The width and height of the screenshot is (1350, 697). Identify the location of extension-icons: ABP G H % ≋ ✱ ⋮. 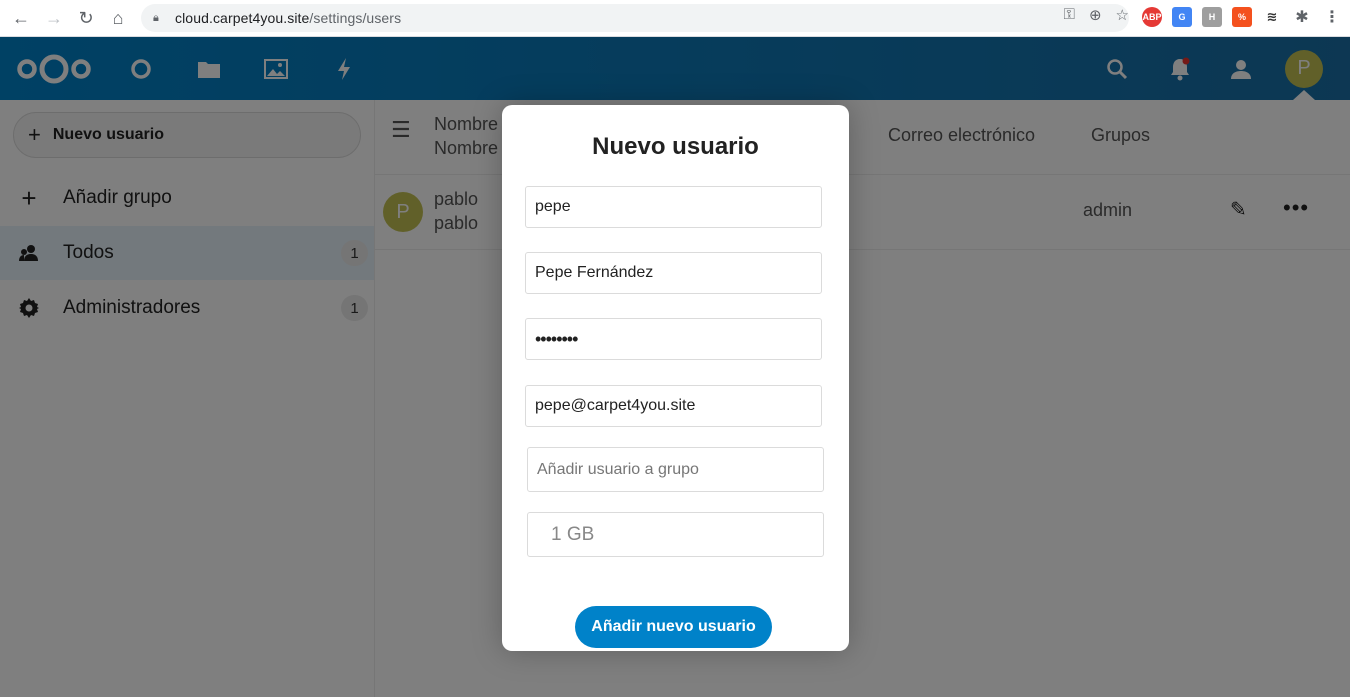
(1242, 17).